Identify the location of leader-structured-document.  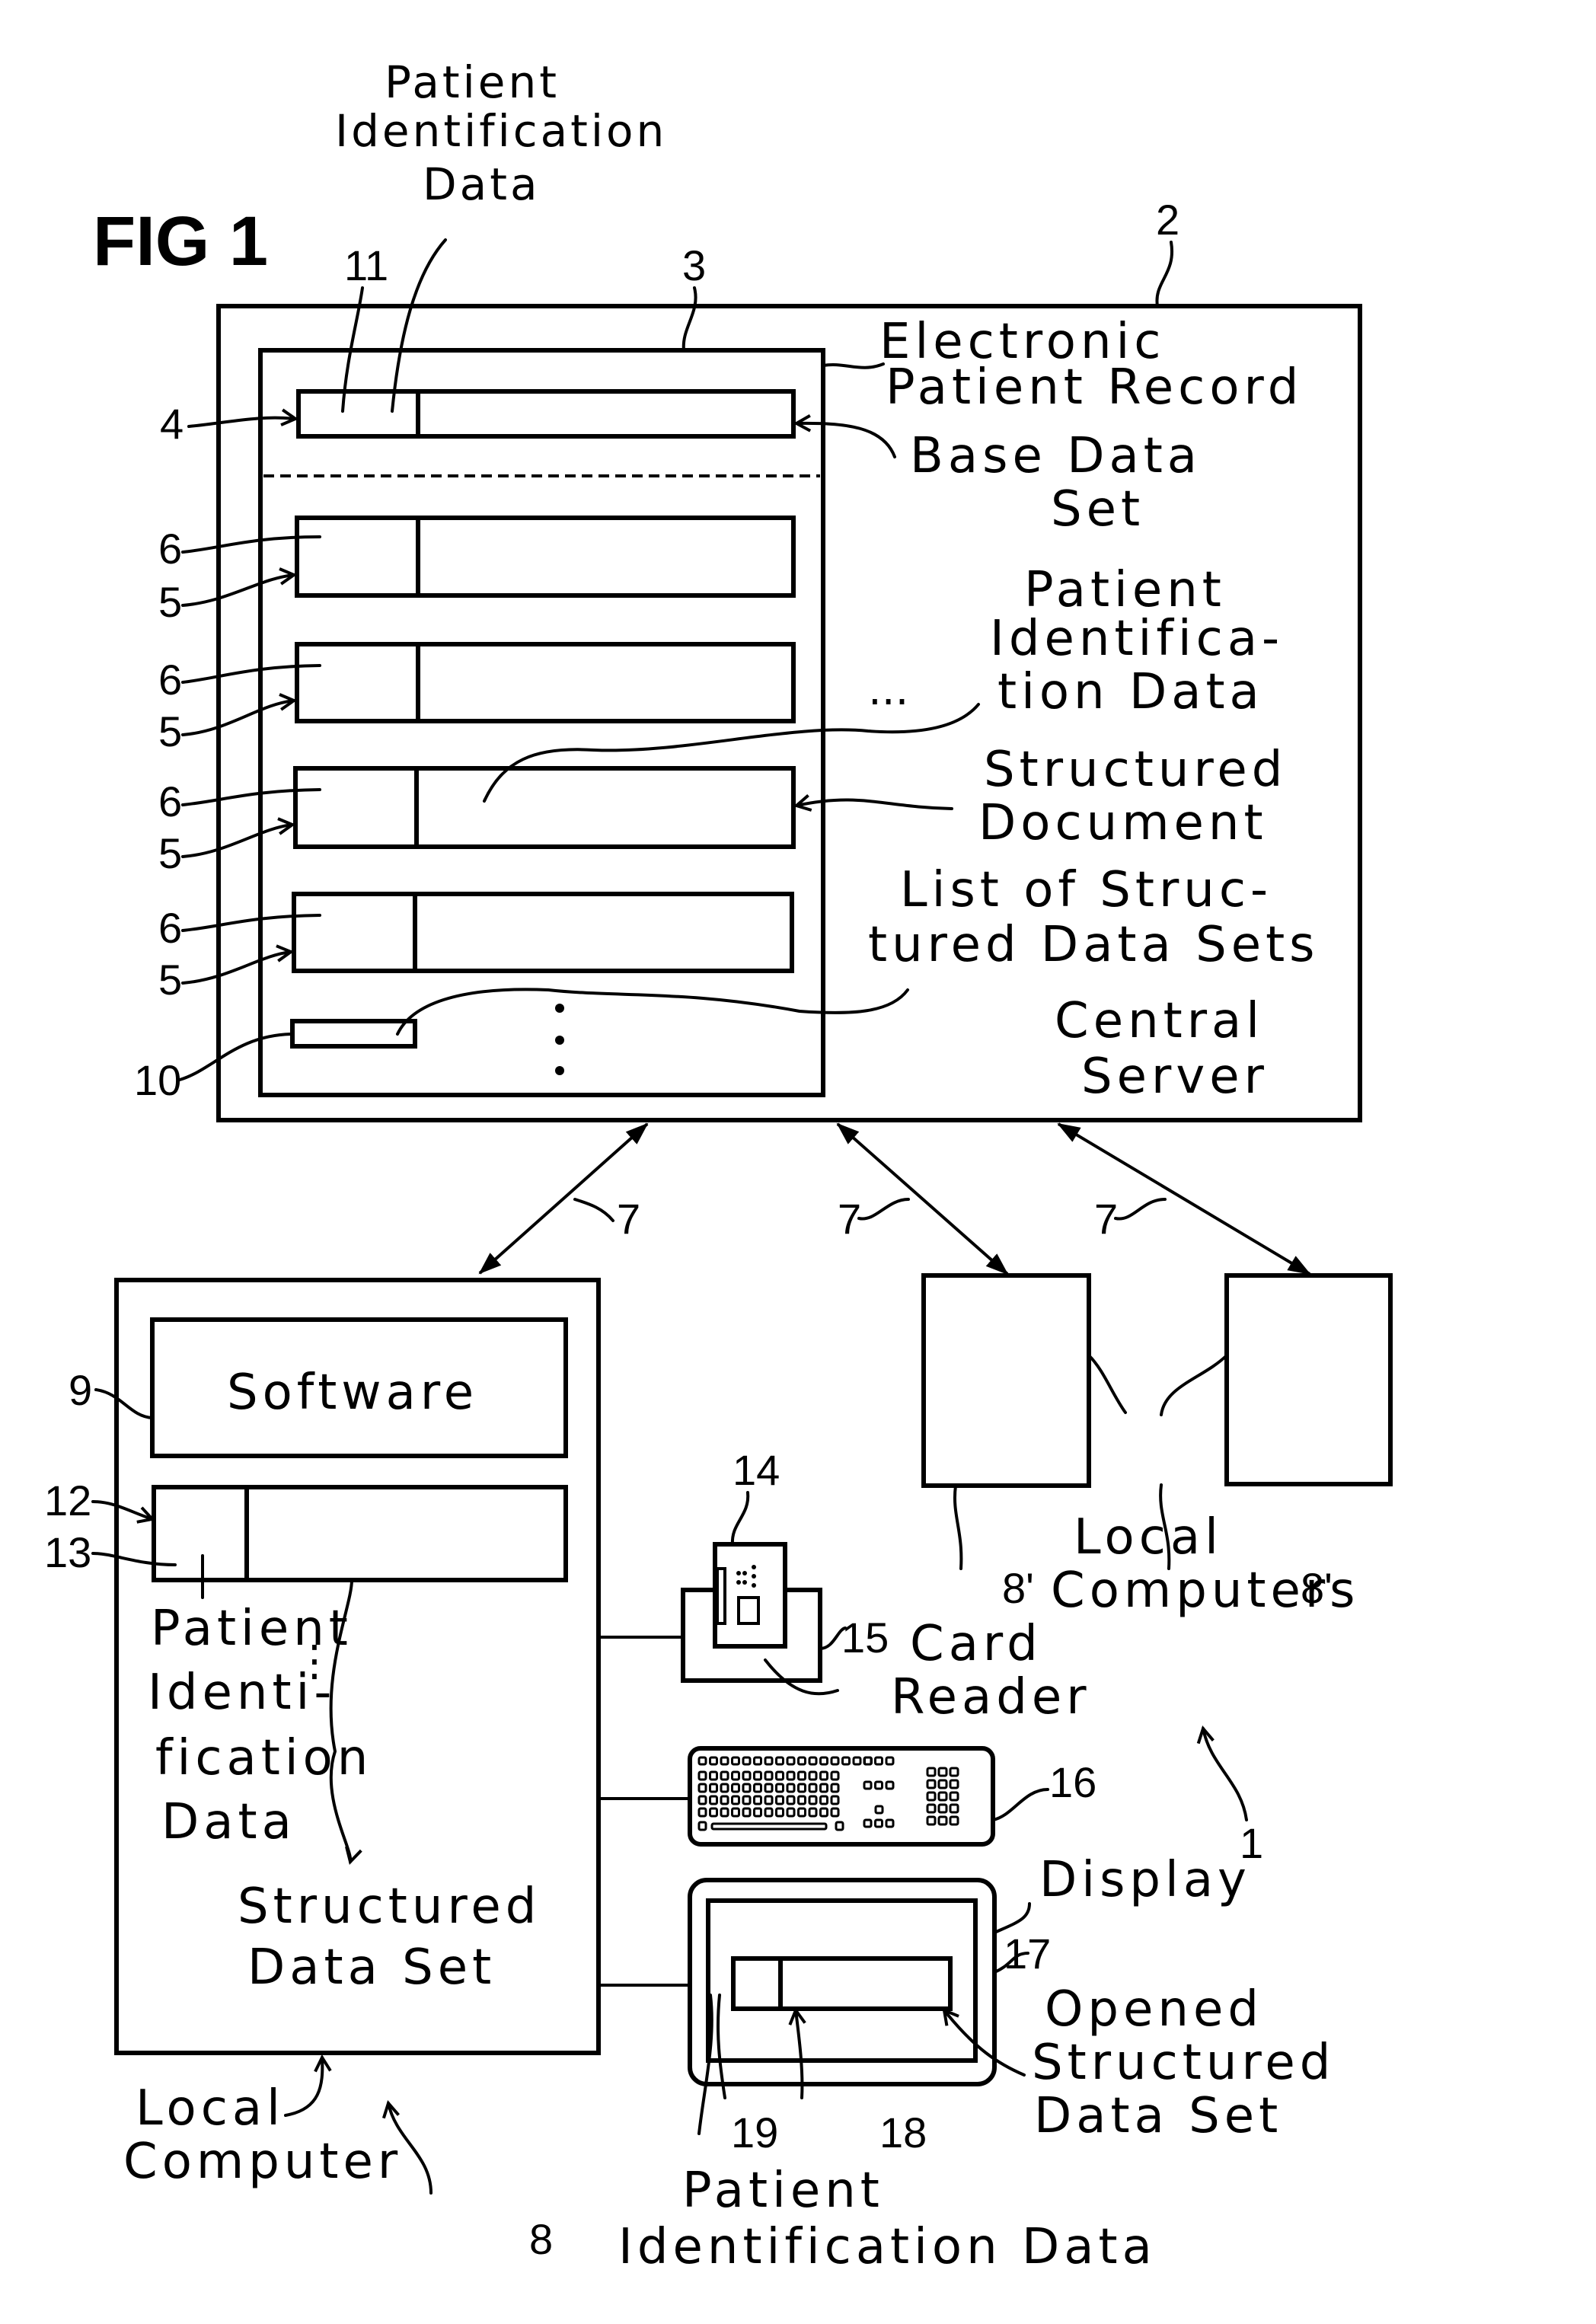
(874, 804).